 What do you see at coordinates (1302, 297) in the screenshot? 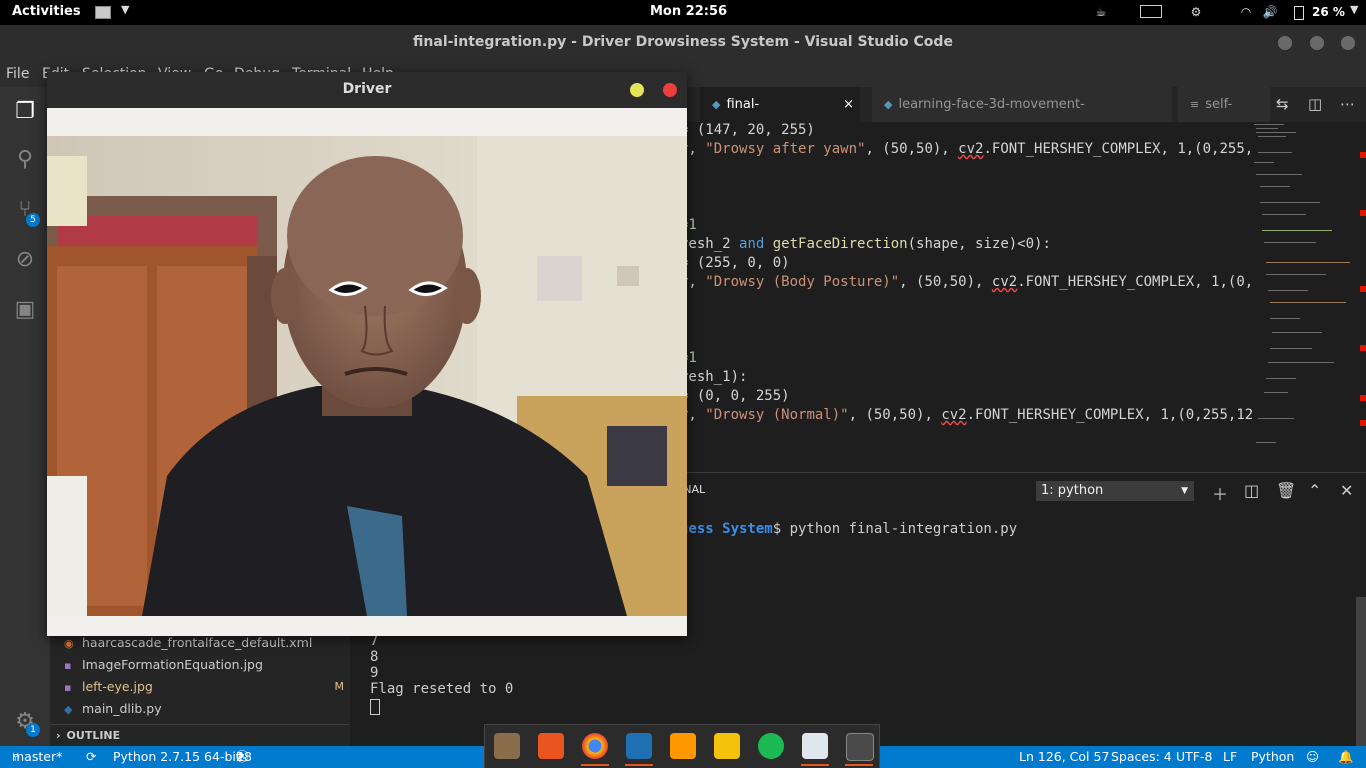
I see `minimap` at bounding box center [1302, 297].